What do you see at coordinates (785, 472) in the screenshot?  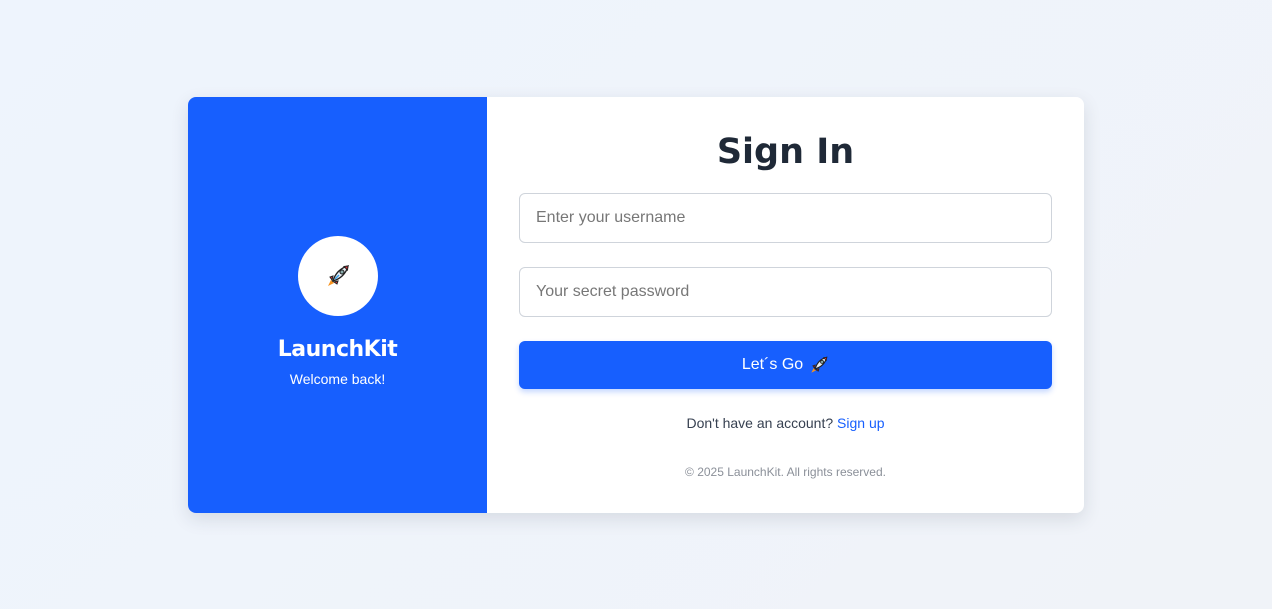 I see `copyright-footer: © 2025 LaunchKit. All rights reserved.` at bounding box center [785, 472].